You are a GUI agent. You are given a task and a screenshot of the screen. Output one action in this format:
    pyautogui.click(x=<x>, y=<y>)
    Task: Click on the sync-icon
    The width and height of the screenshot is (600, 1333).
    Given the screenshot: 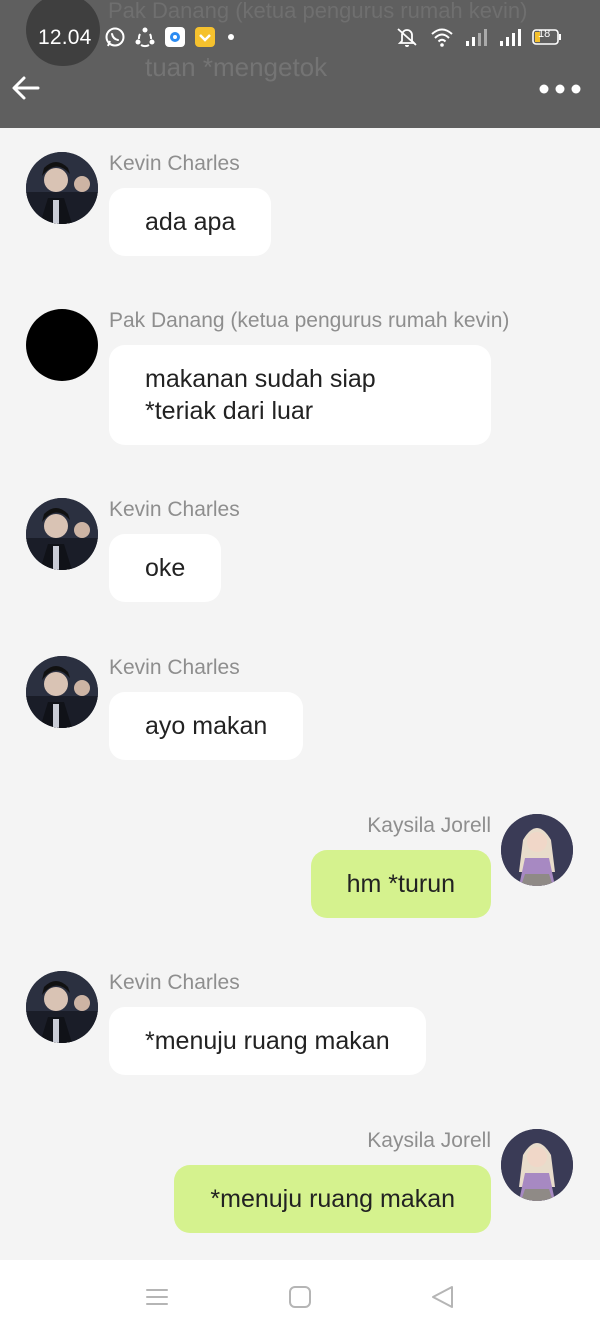 What is the action you would take?
    pyautogui.click(x=145, y=37)
    